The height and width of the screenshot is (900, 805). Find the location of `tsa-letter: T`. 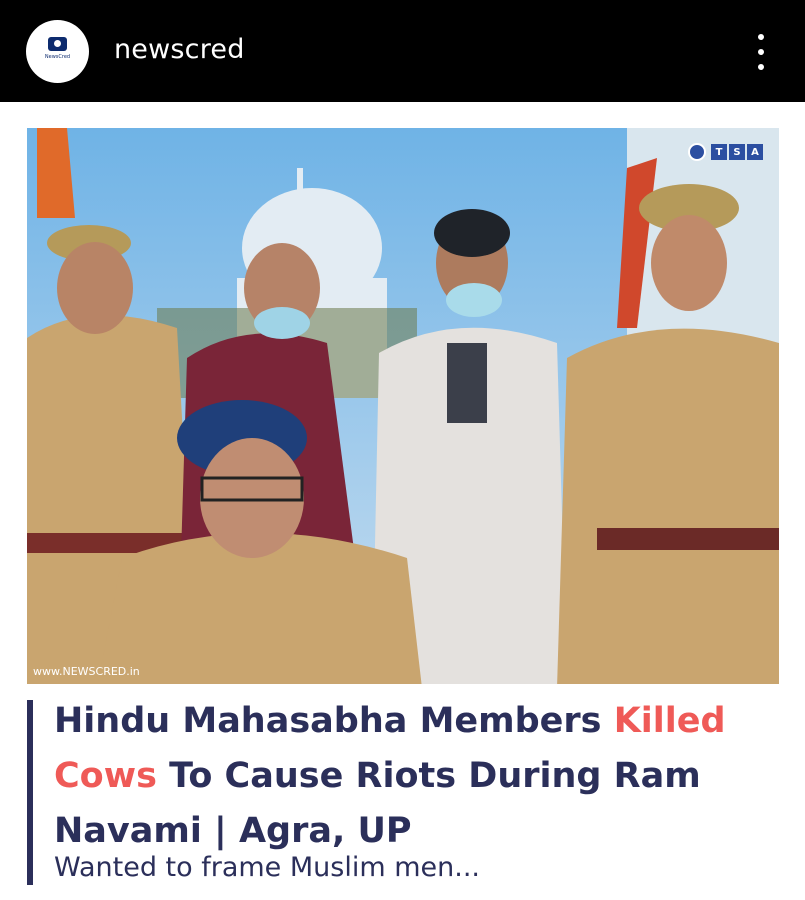

tsa-letter: T is located at coordinates (719, 152).